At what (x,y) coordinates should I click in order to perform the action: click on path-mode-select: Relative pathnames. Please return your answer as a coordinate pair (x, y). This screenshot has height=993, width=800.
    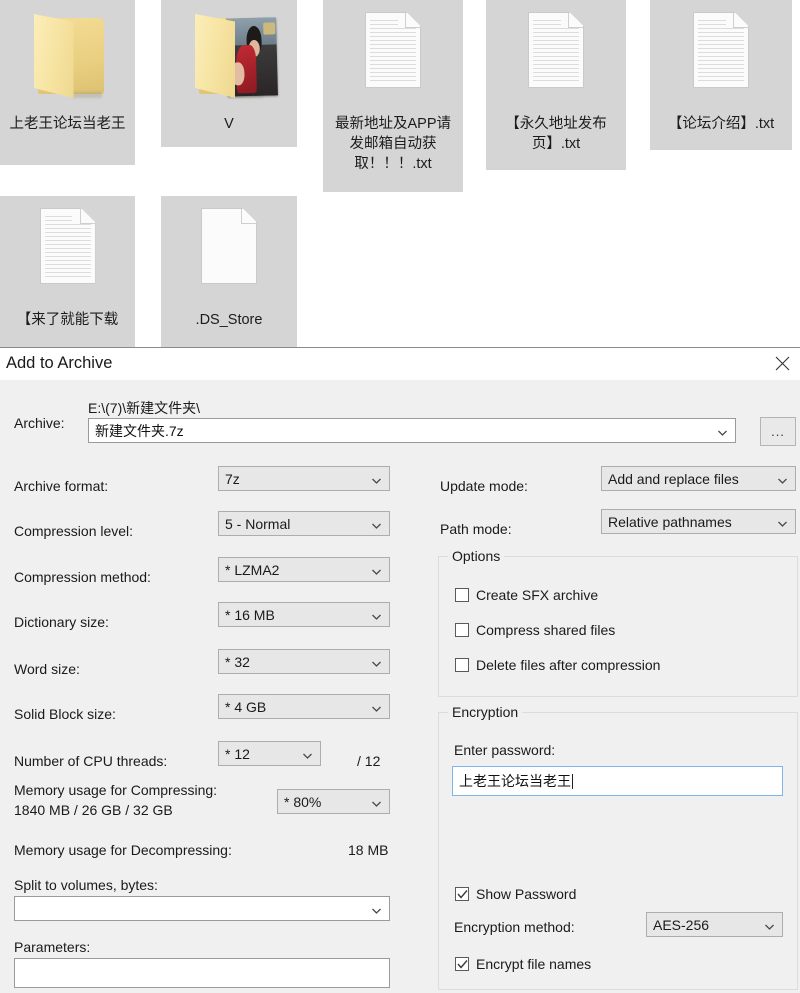
    Looking at the image, I should click on (698, 521).